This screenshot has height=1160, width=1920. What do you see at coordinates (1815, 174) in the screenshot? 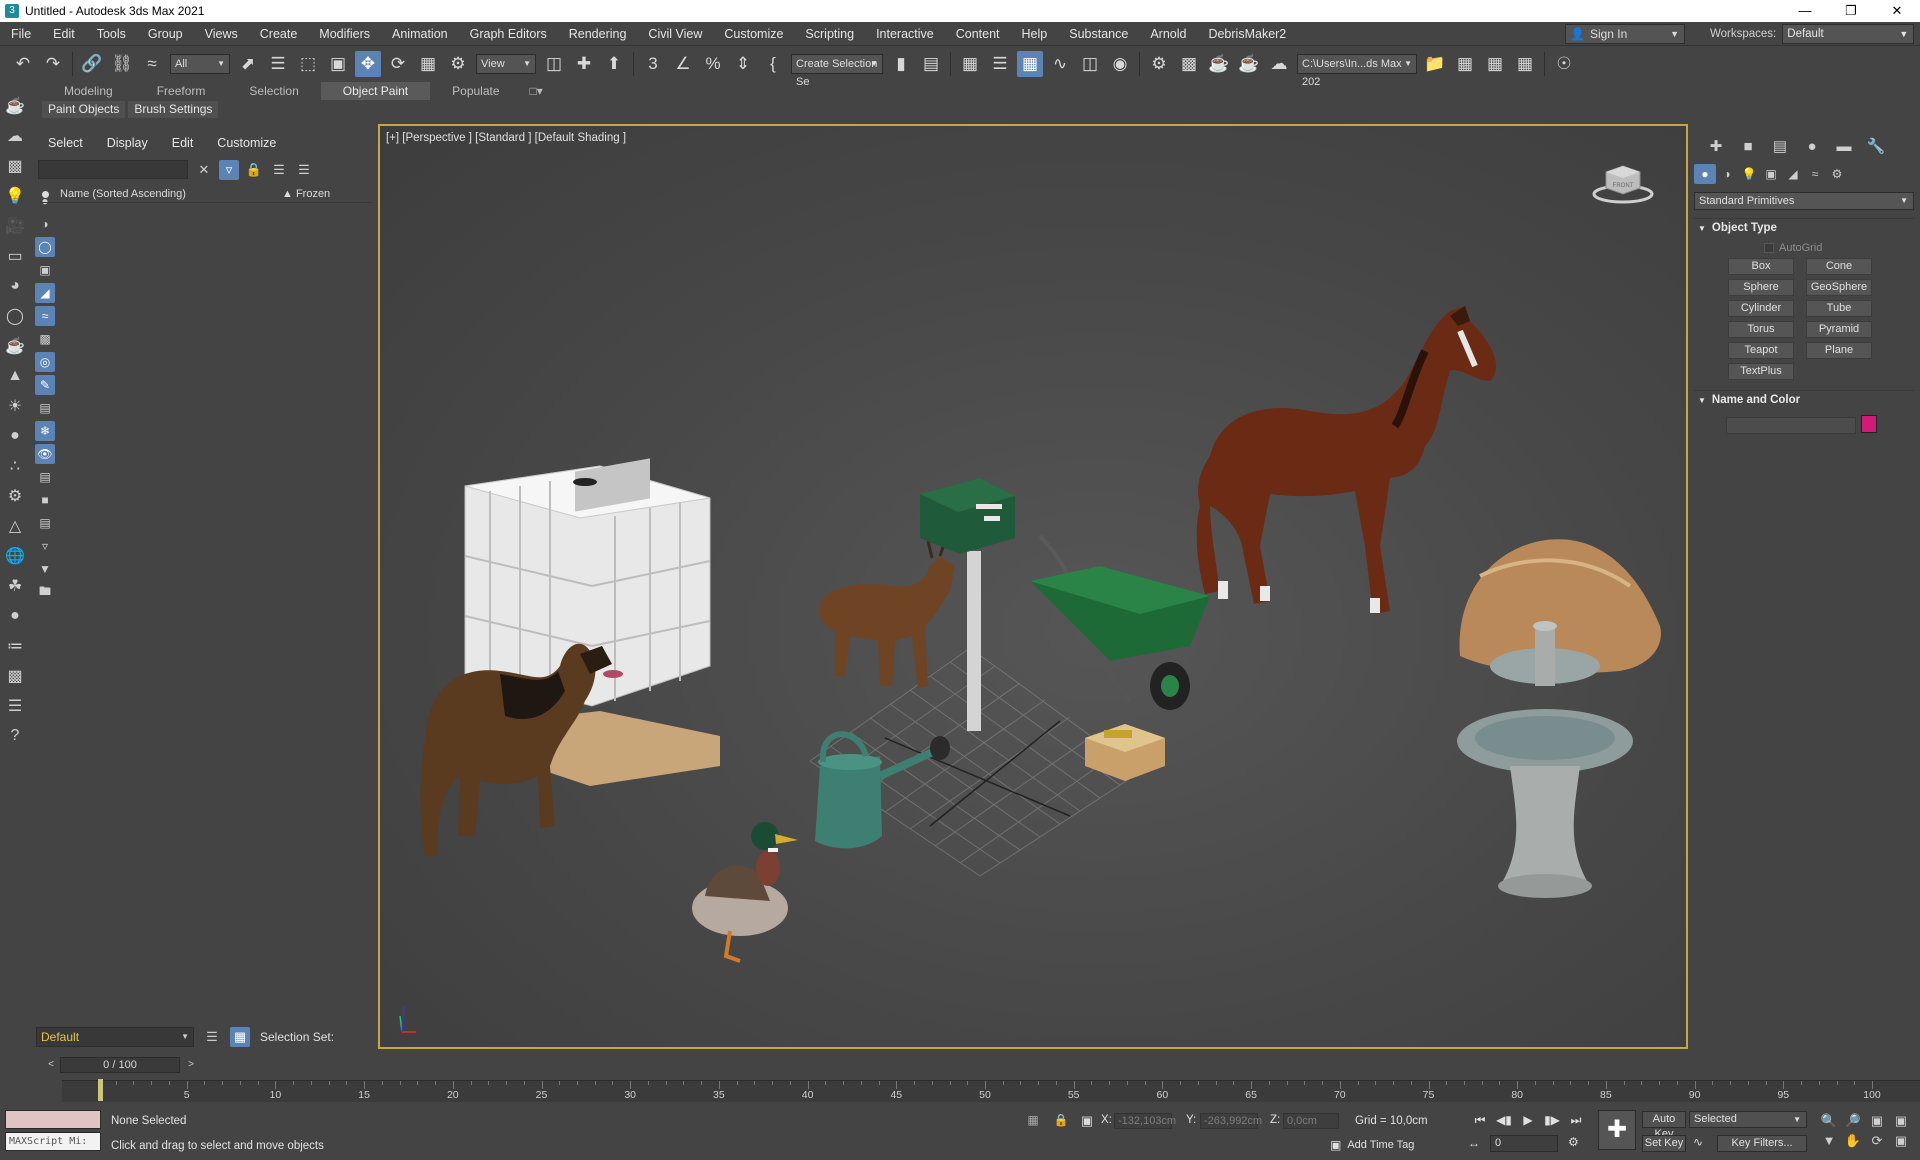
I see `spacewarps-category-icon: ≈` at bounding box center [1815, 174].